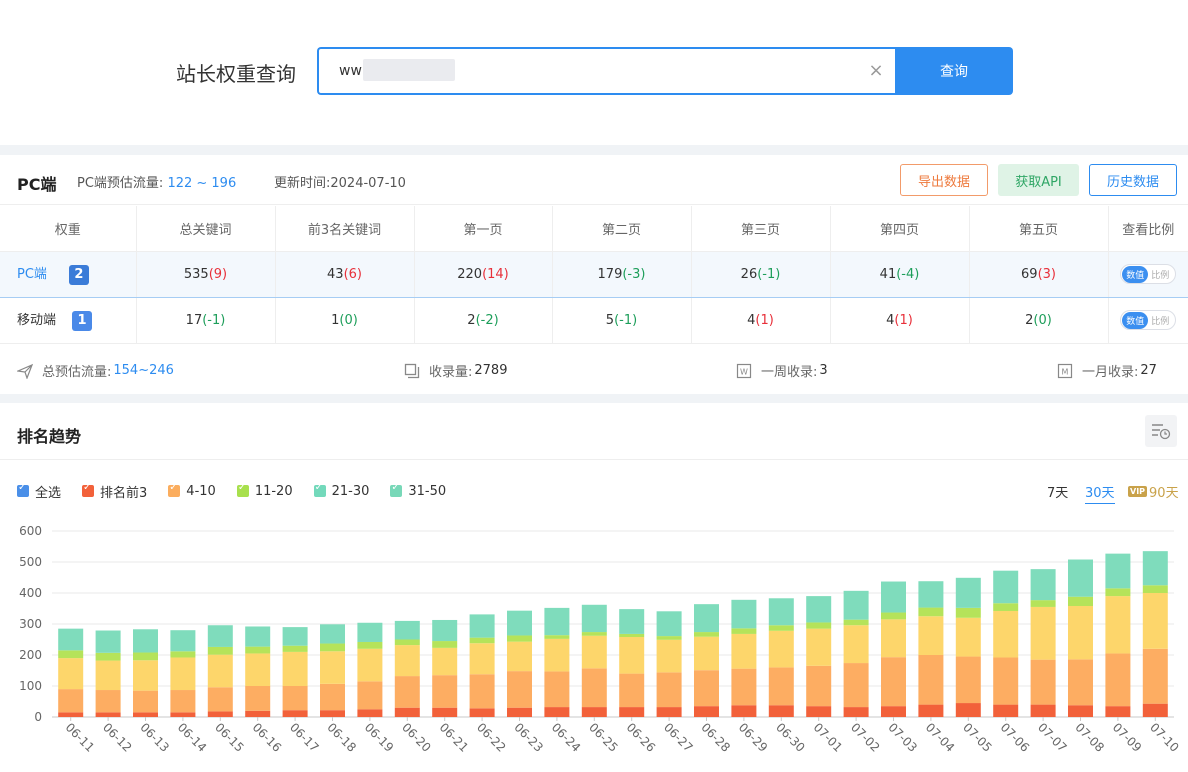 The image size is (1188, 772). What do you see at coordinates (1153, 491) in the screenshot?
I see `range-90-days: VIP 90天` at bounding box center [1153, 491].